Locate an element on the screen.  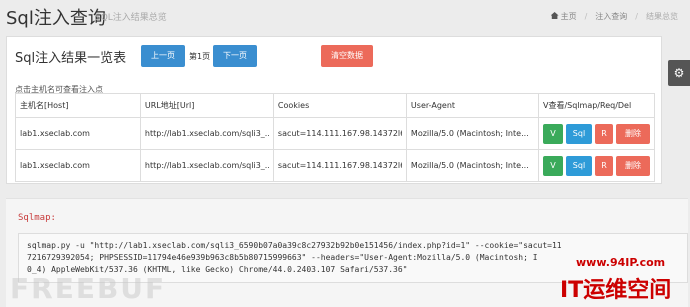
panel-title: Sql注入结果一览表 is located at coordinates (71, 58).